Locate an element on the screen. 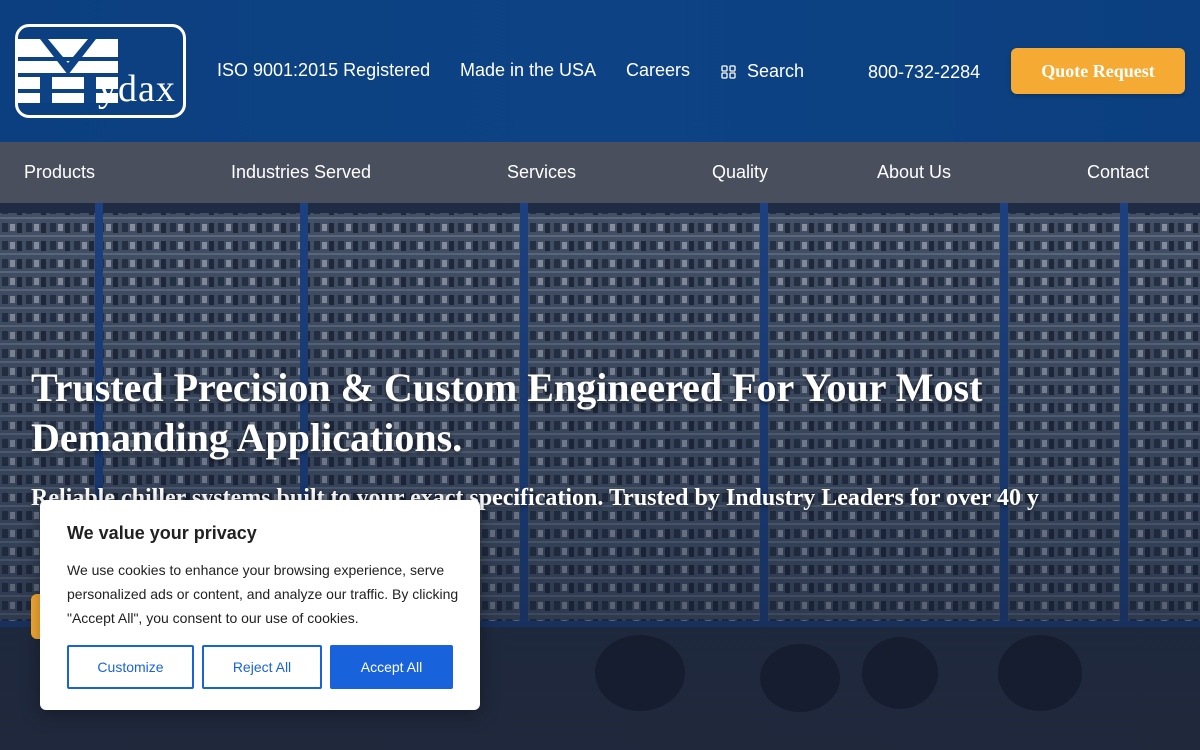 The height and width of the screenshot is (750, 1200). nav-item-quality: Quality is located at coordinates (740, 172).